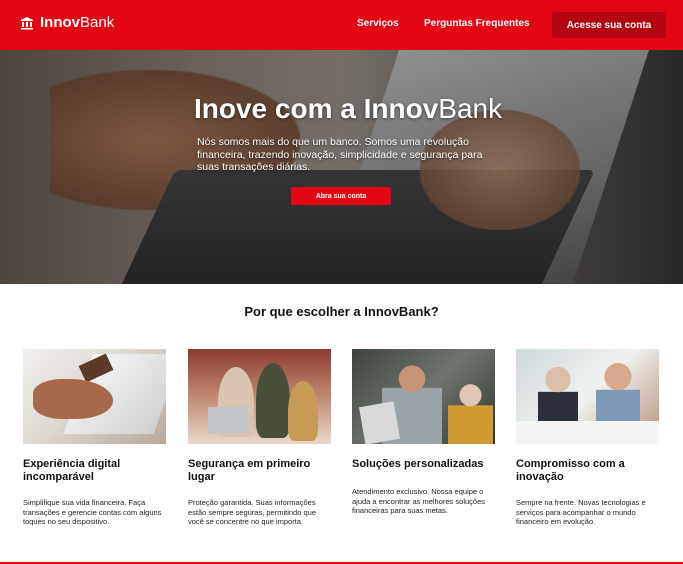 The image size is (683, 564). Describe the element at coordinates (470, 108) in the screenshot. I see `hero-title-light: Bank` at that location.